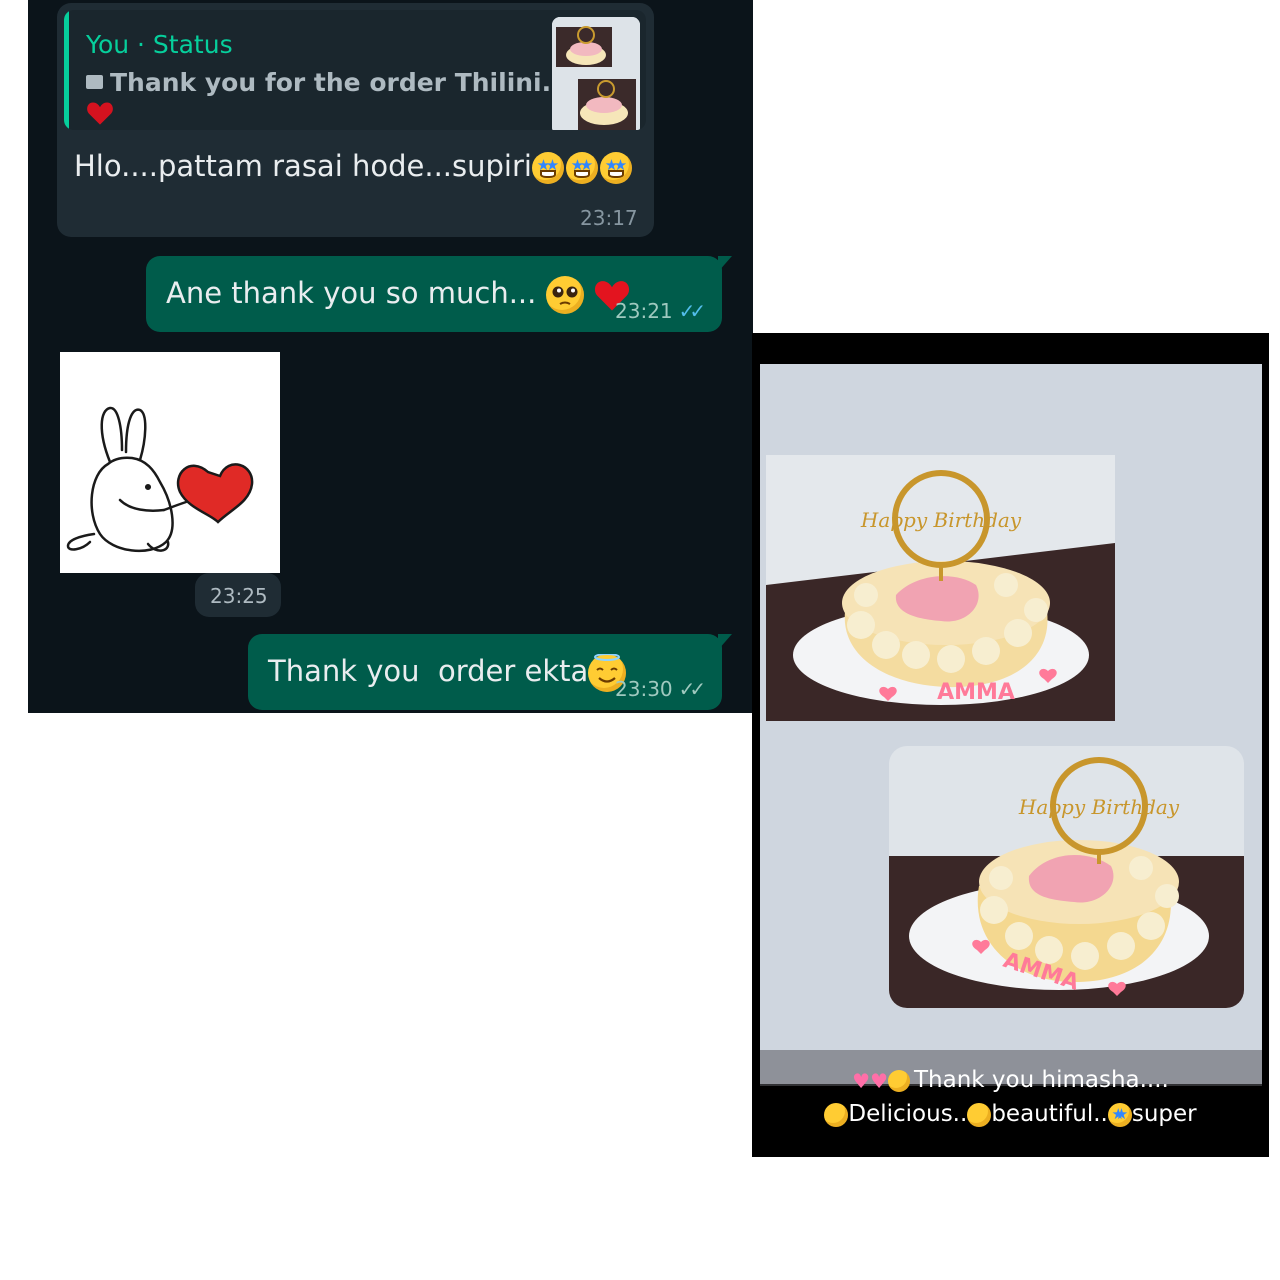 The image size is (1280, 1280). I want to click on quote-accent-bar, so click(66, 70).